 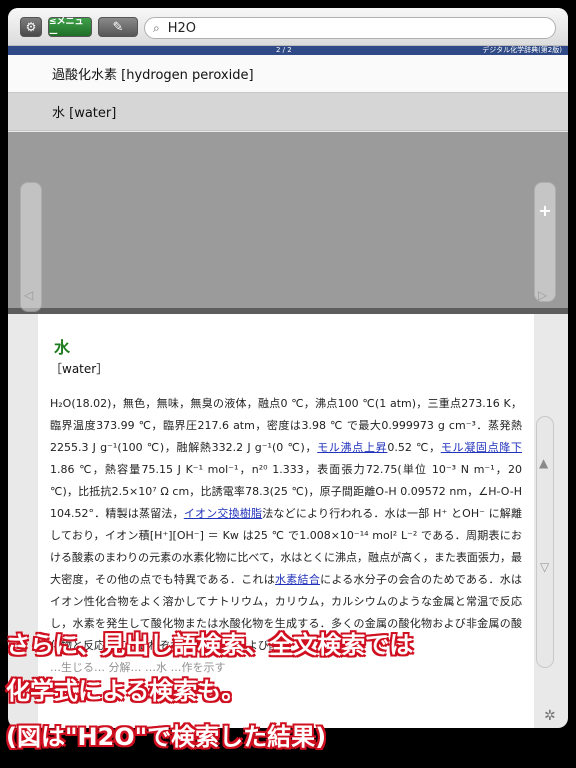 What do you see at coordinates (297, 579) in the screenshot?
I see `link-hydrogen-bond: 水素結合` at bounding box center [297, 579].